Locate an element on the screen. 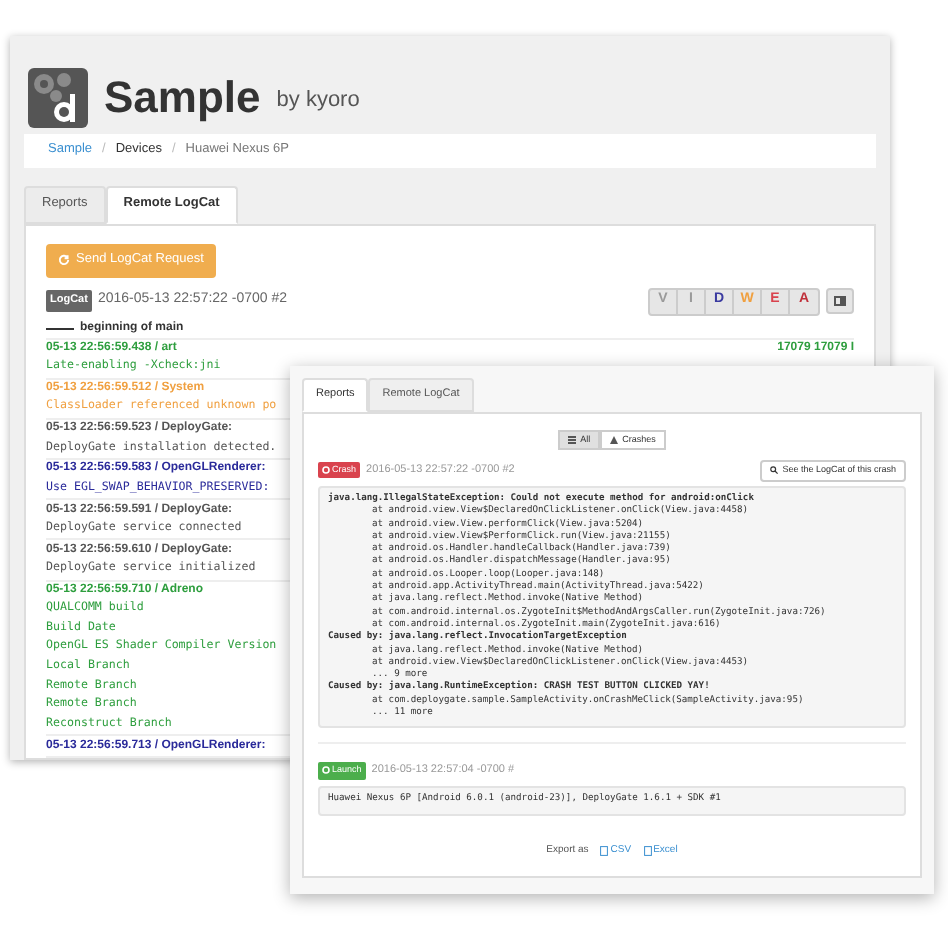  toggle-view-button is located at coordinates (840, 301).